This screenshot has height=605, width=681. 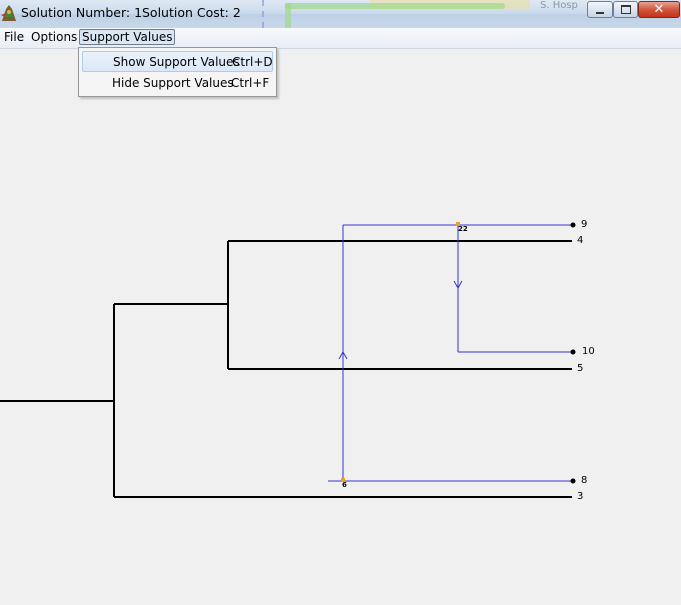 What do you see at coordinates (463, 229) in the screenshot?
I see `support-value-label: 22` at bounding box center [463, 229].